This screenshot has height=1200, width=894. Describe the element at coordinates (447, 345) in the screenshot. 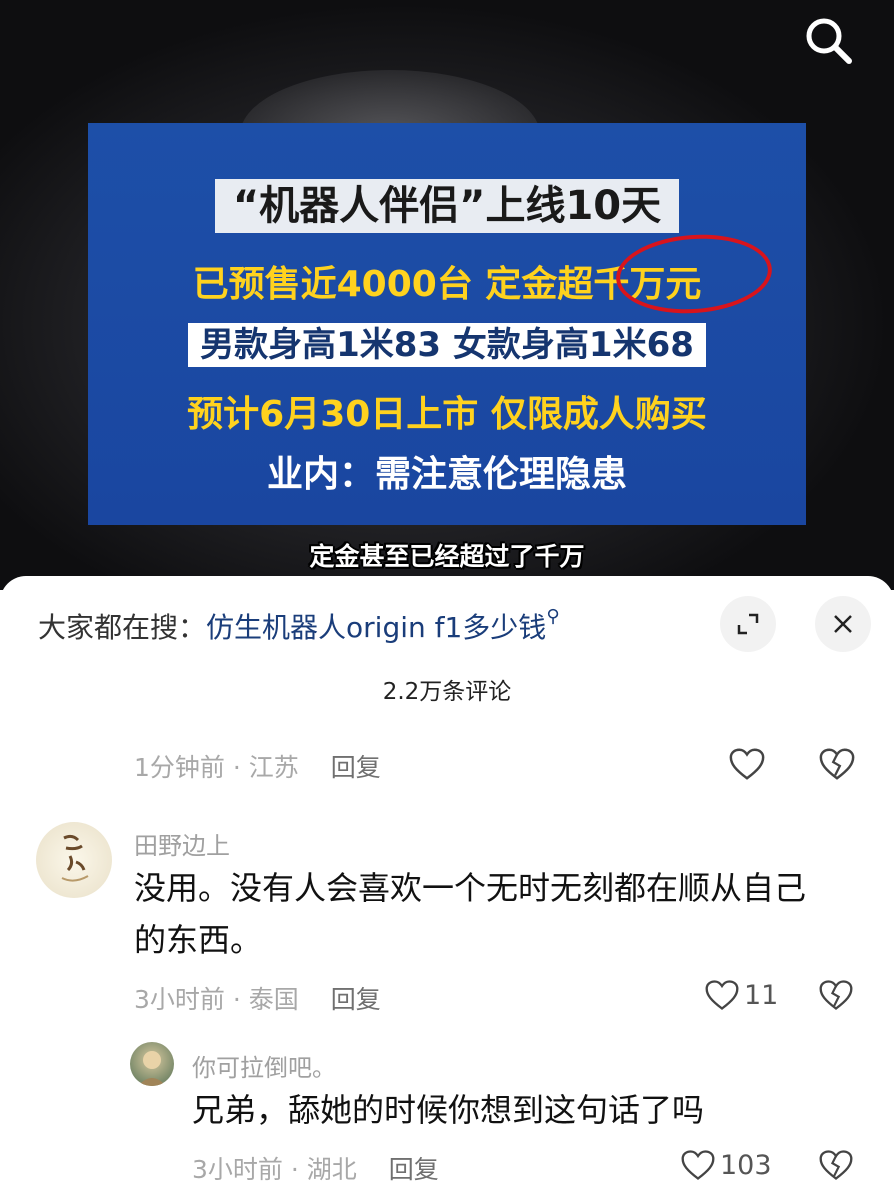

I see `headline-line-3: 男款身高1米83 女款身高1米68` at that location.